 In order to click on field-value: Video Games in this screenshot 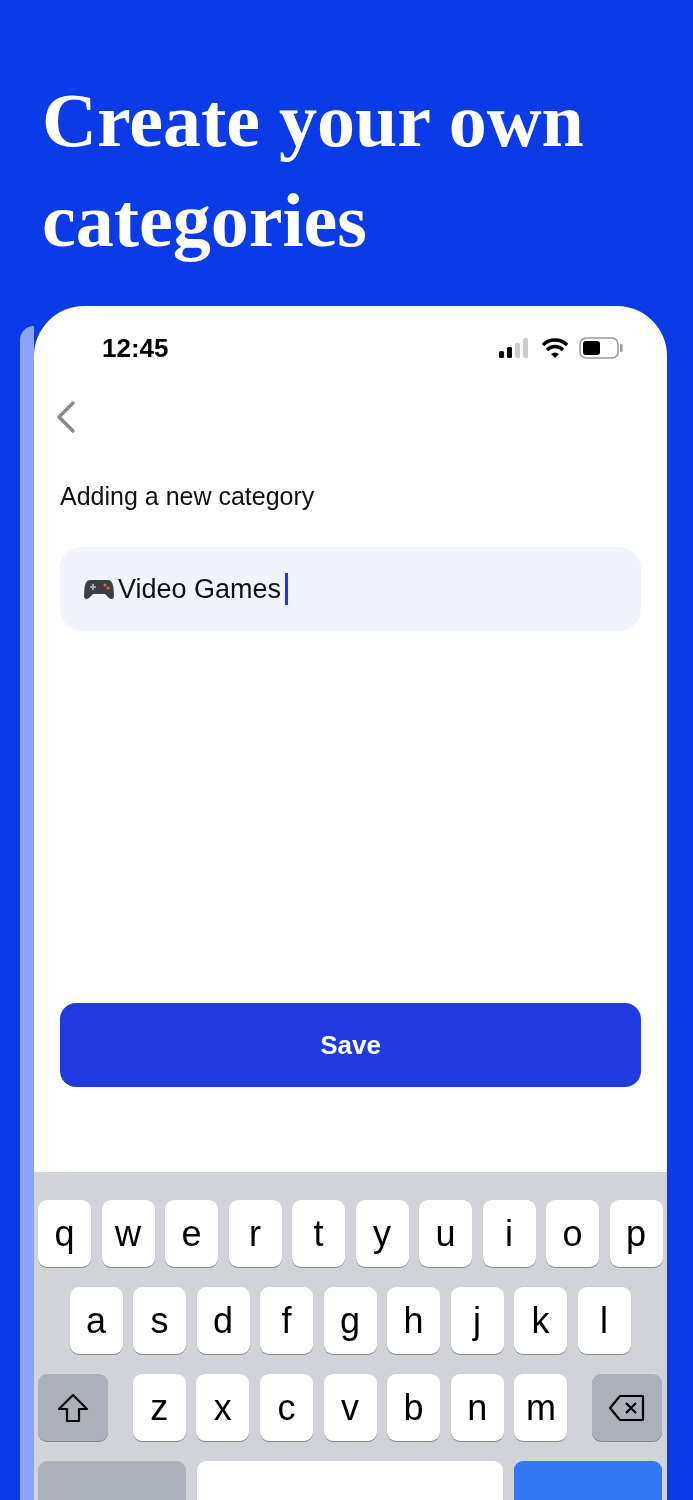, I will do `click(200, 589)`.